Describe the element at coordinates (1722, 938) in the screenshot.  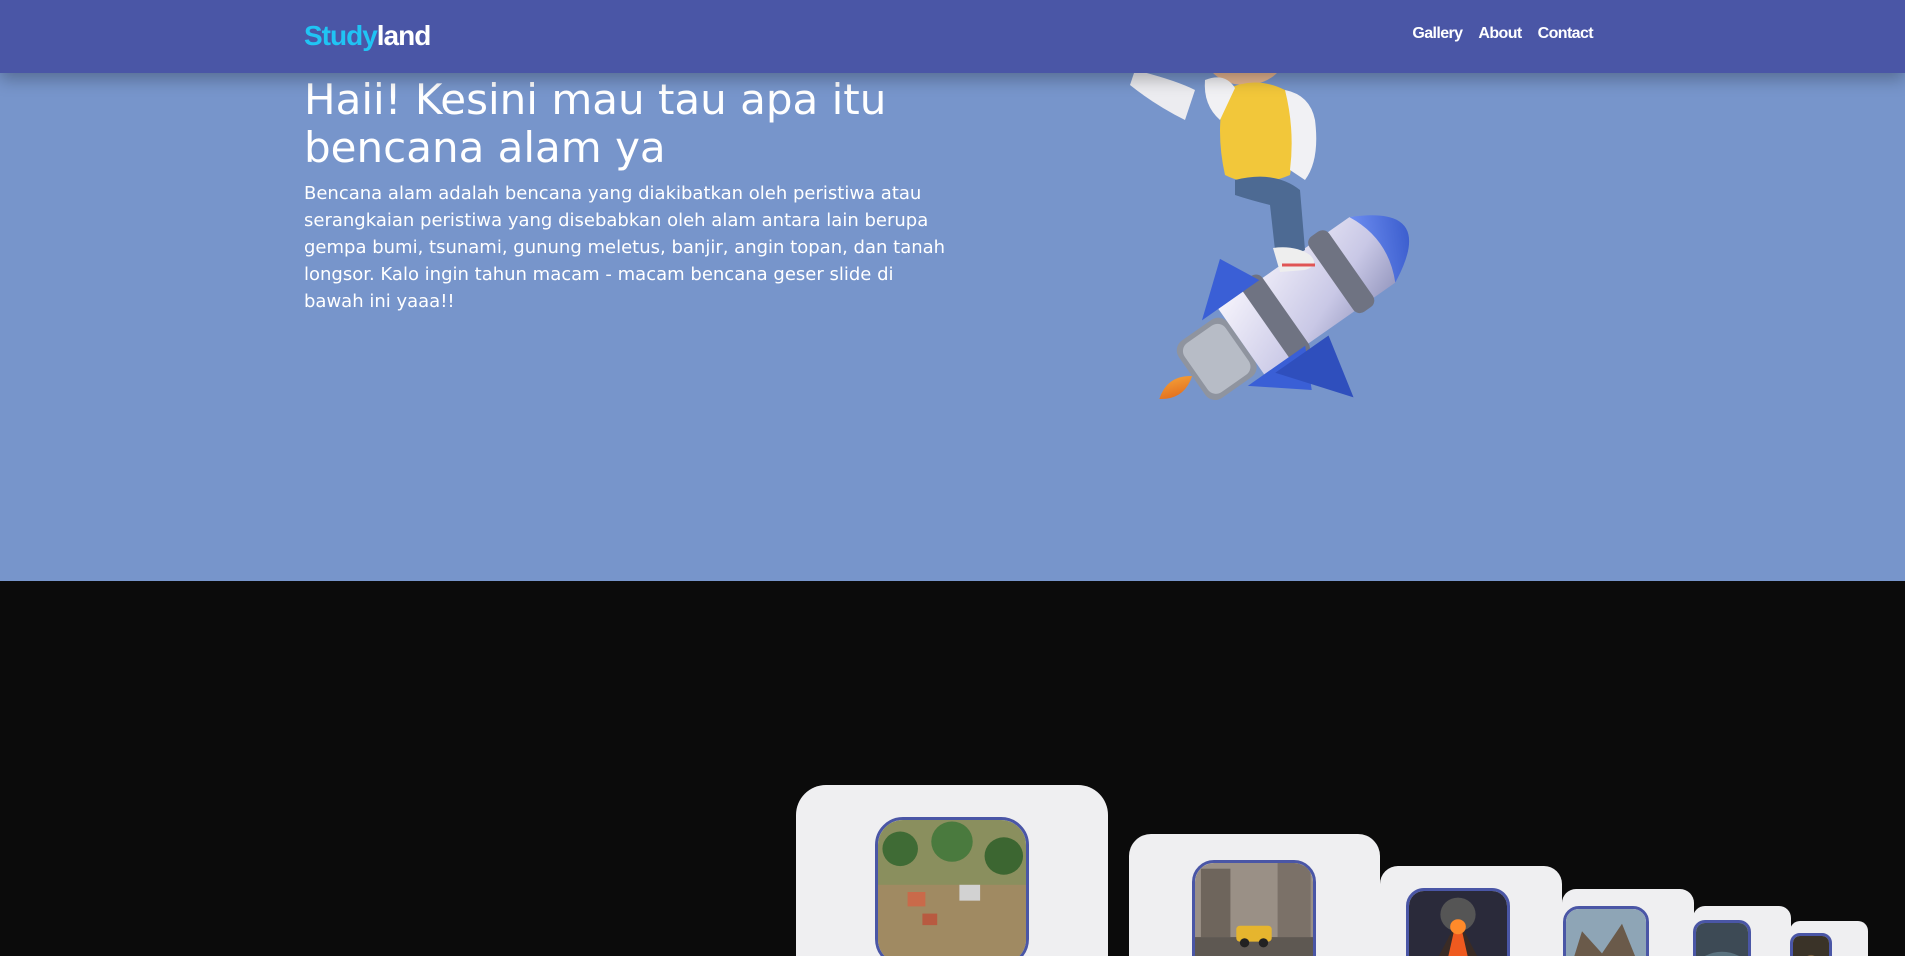
I see `tsunami-image` at that location.